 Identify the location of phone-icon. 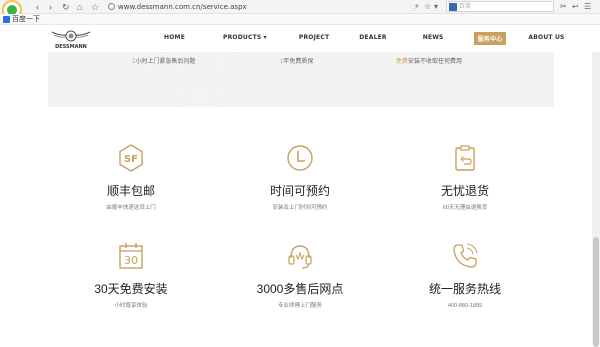
(465, 255).